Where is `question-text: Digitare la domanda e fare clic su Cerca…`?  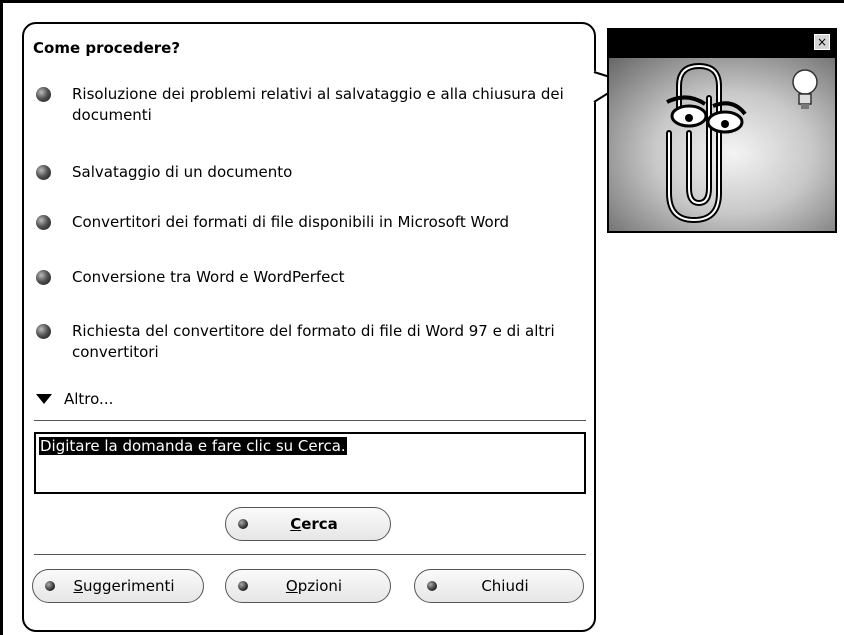 question-text: Digitare la domanda e fare clic su Cerca… is located at coordinates (193, 446).